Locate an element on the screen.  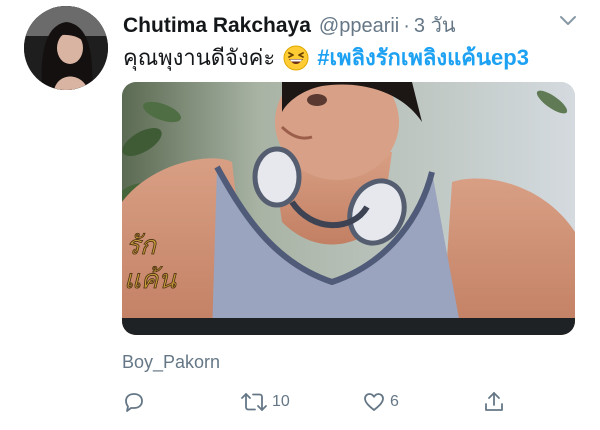
chevron-down-icon is located at coordinates (568, 21).